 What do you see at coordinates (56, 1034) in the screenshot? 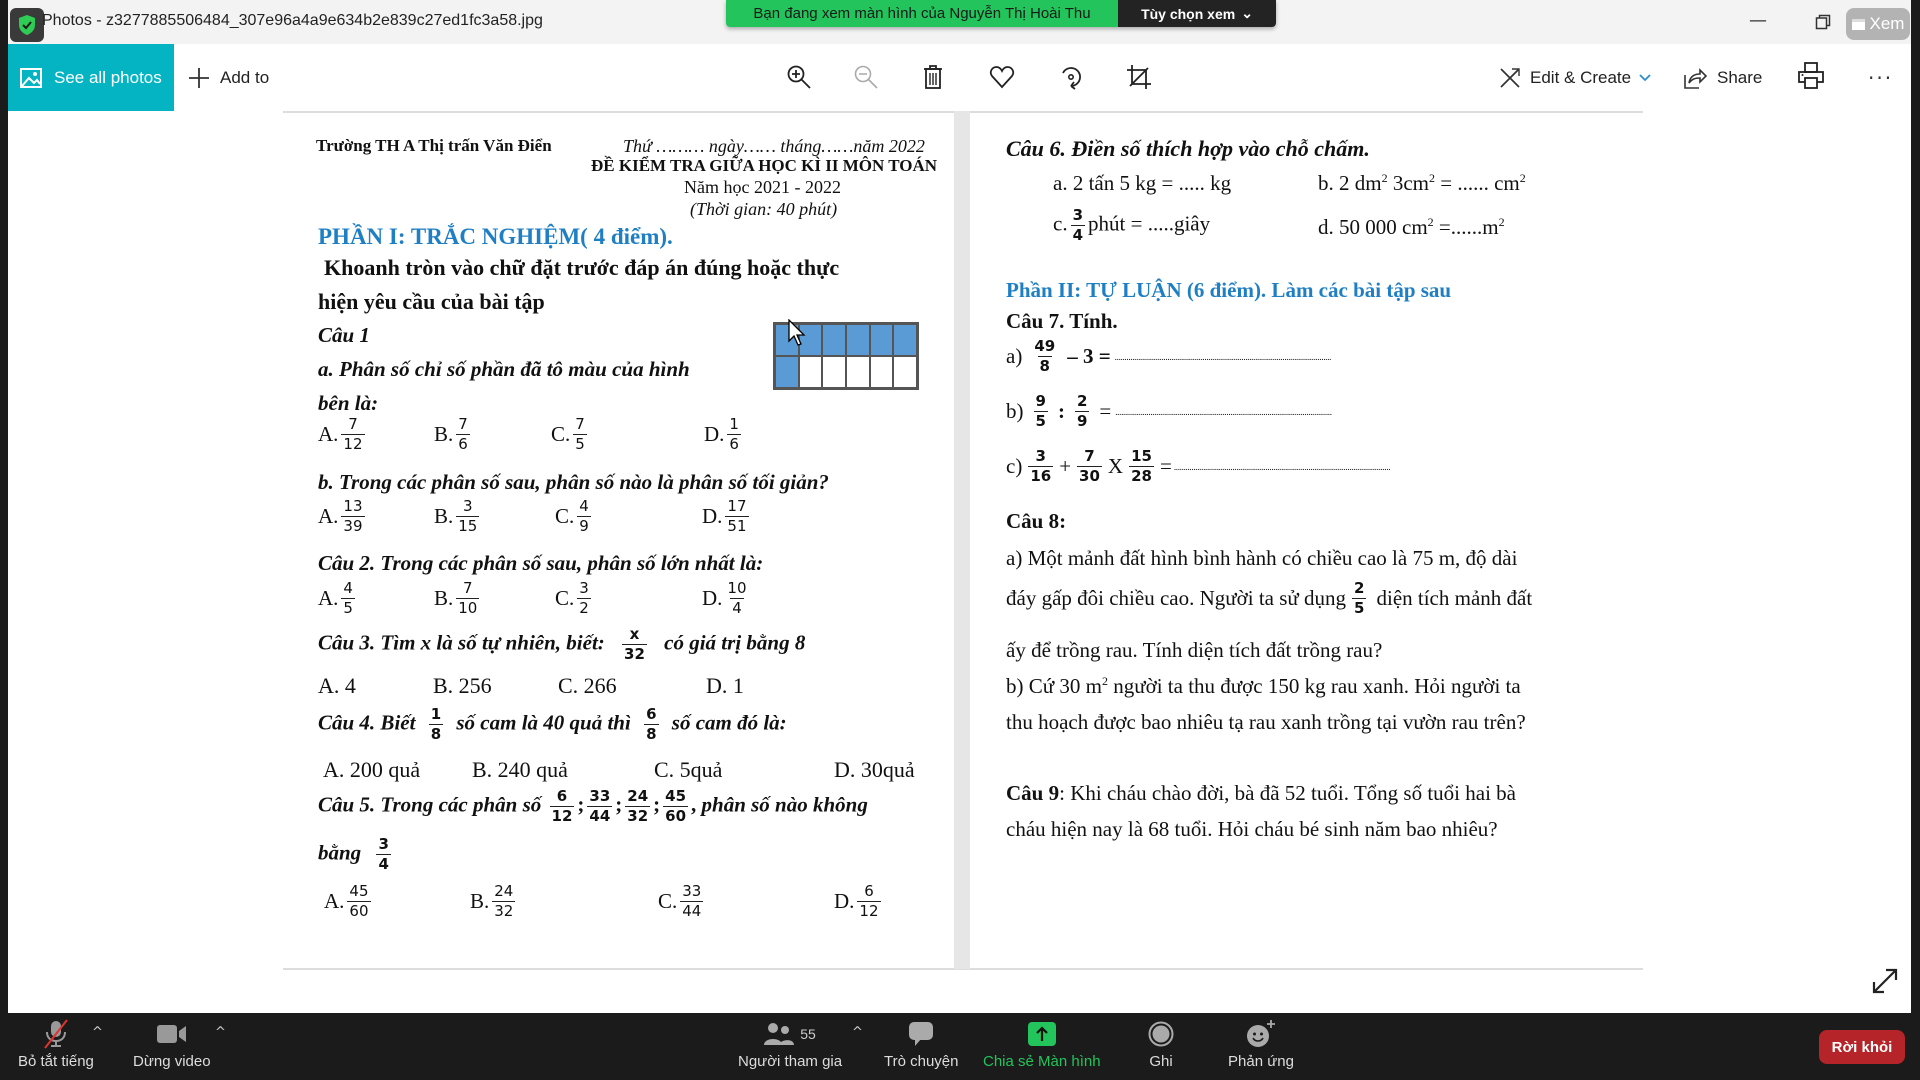
I see `microphone-muted-icon` at bounding box center [56, 1034].